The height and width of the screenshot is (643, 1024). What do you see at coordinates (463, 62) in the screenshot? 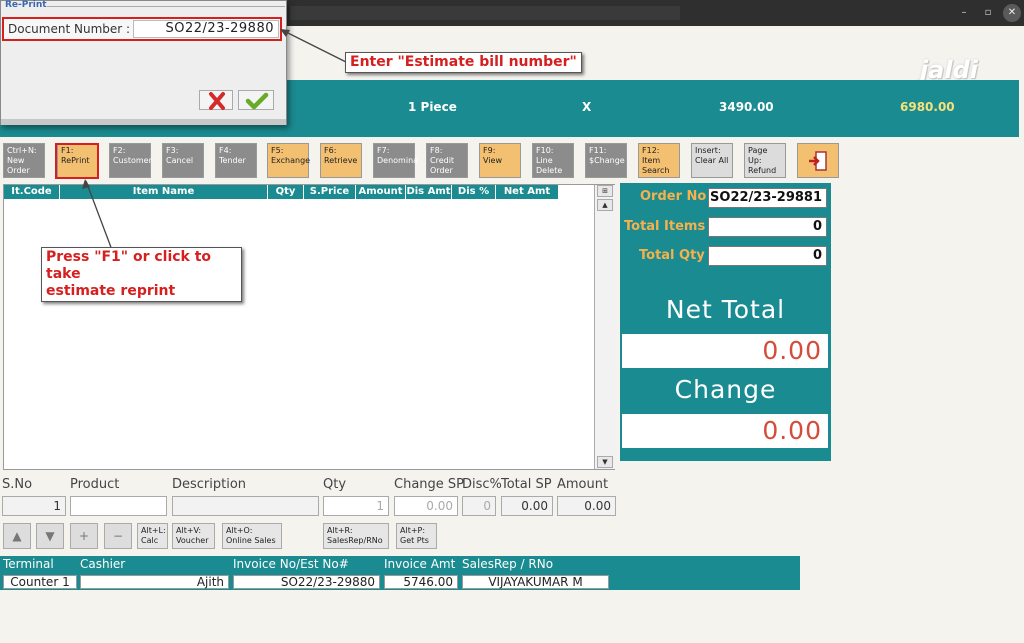
I see `estimate-bill-callout: Enter "Estimate bill number"` at bounding box center [463, 62].